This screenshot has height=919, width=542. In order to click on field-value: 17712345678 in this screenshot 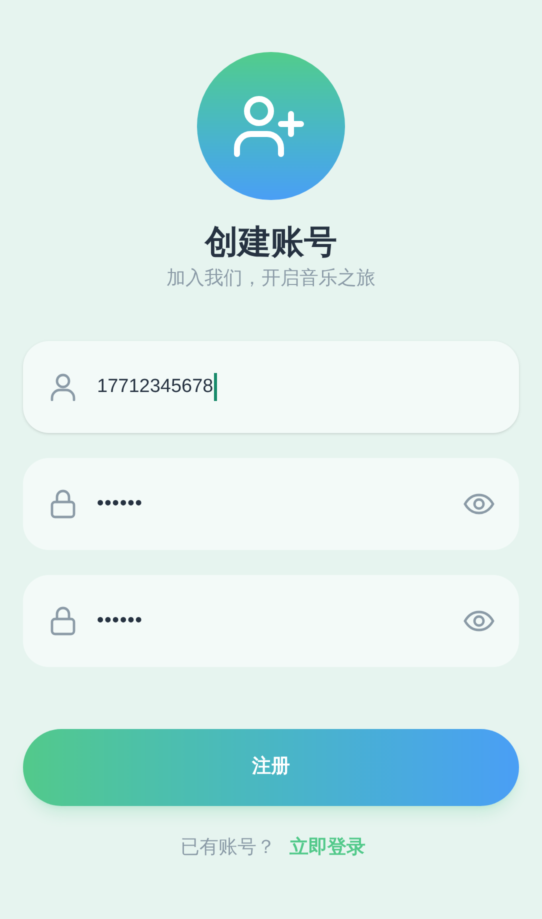, I will do `click(155, 386)`.